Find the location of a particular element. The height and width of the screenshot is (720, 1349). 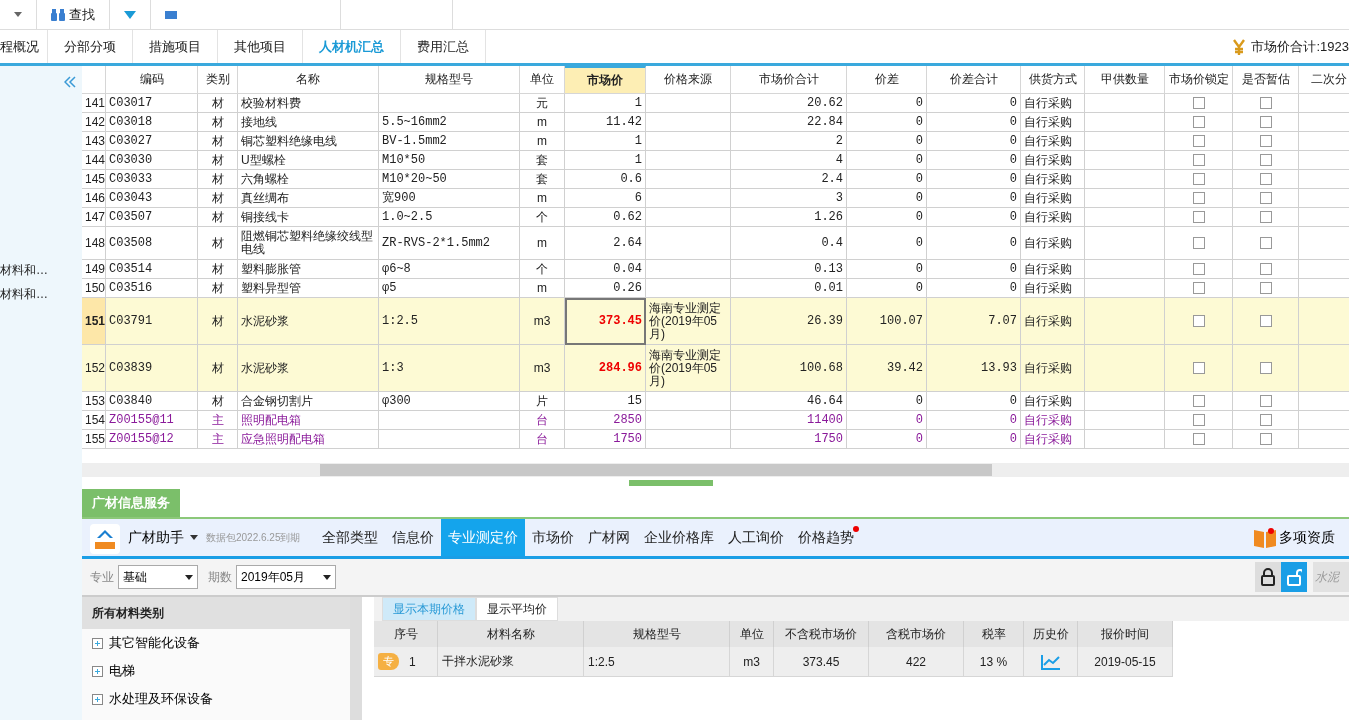

price-type-tab: 全部类型 is located at coordinates (349, 537).